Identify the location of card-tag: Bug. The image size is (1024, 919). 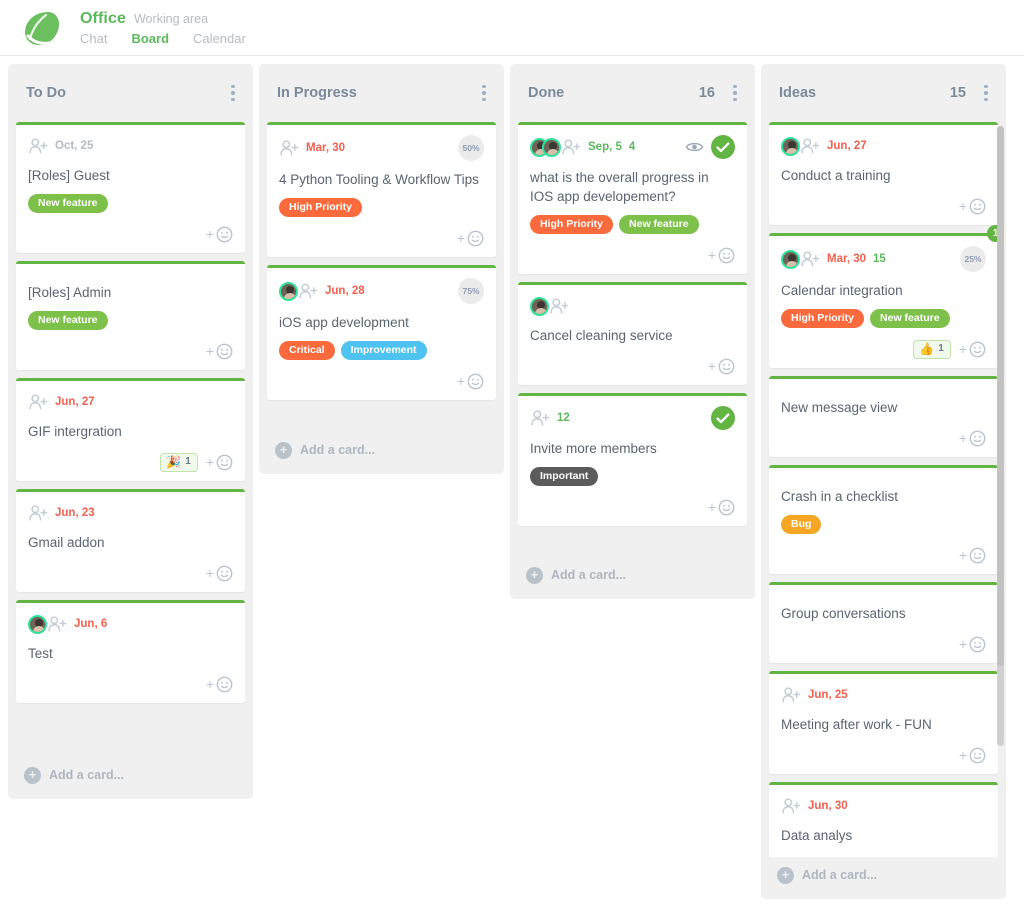
(801, 524).